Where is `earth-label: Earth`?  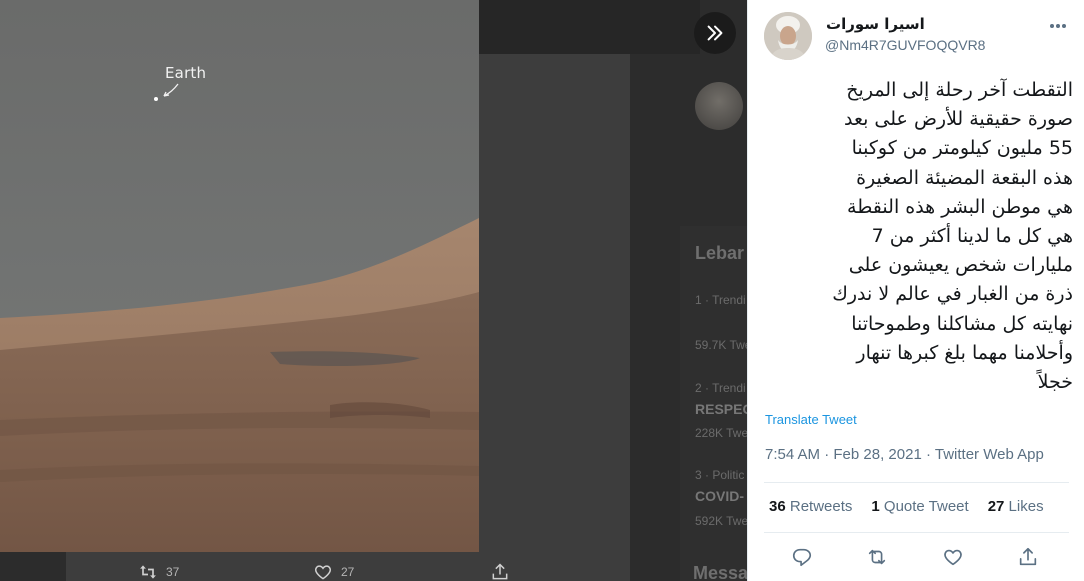
earth-label: Earth is located at coordinates (186, 73).